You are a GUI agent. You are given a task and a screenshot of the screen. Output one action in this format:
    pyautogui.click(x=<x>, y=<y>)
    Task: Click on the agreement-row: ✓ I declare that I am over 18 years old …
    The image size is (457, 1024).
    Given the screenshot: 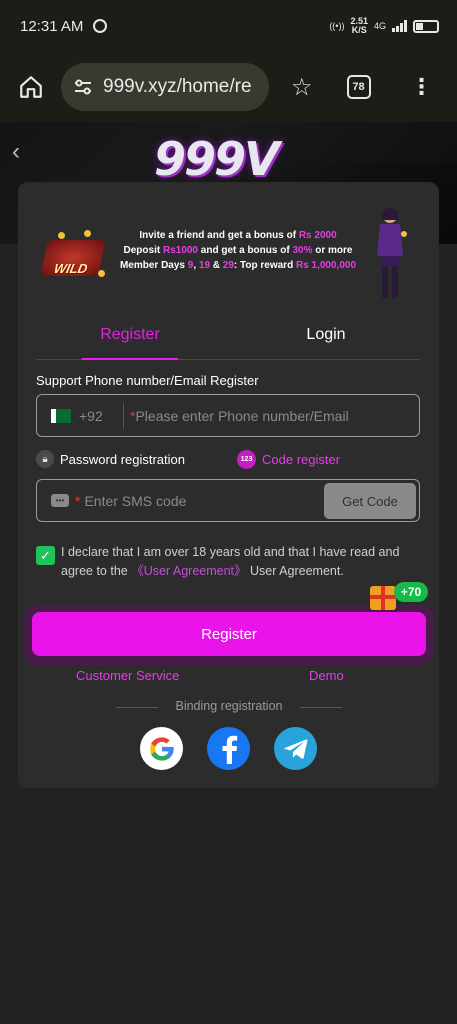 What is the action you would take?
    pyautogui.click(x=231, y=562)
    